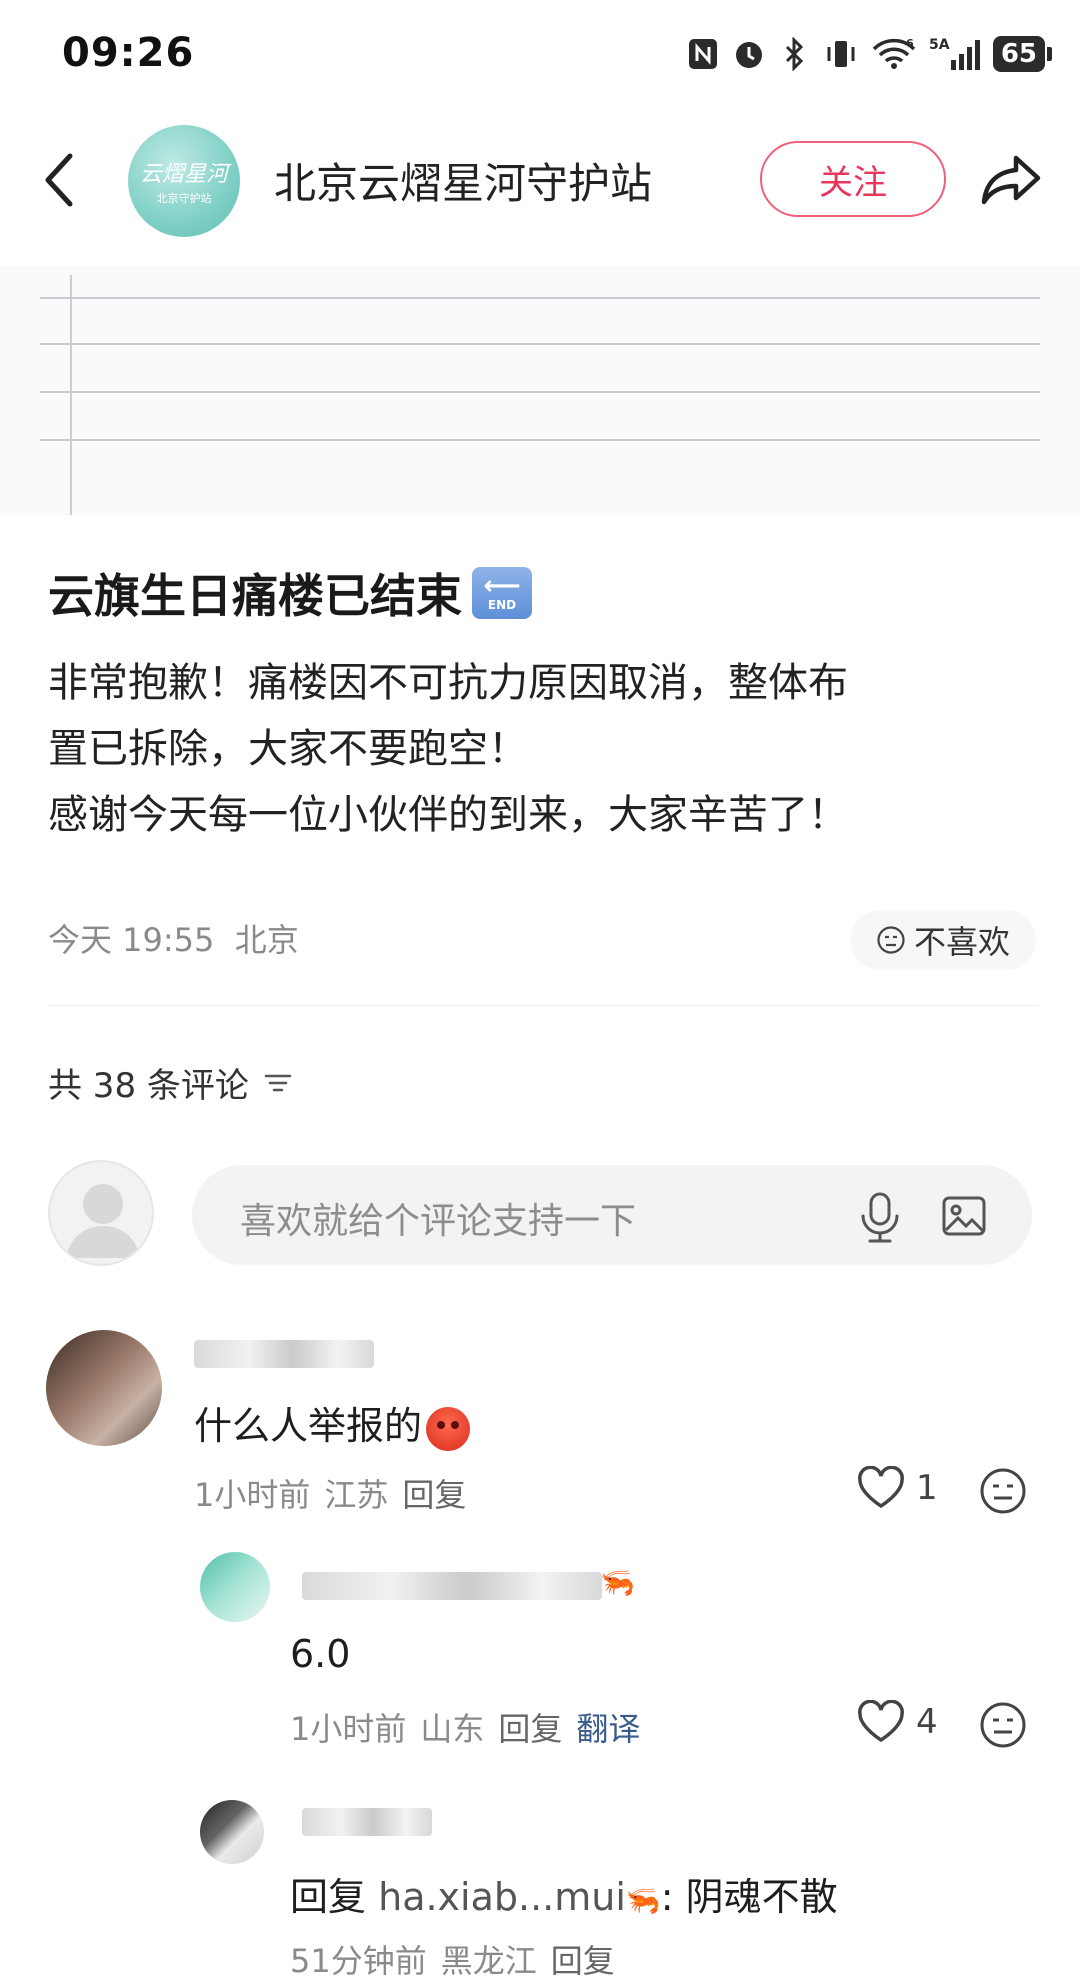 This screenshot has width=1080, height=1982. I want to click on post-body-line: 非常抱歉！痛楼因不可抗力原因取消，整体布, so click(448, 683).